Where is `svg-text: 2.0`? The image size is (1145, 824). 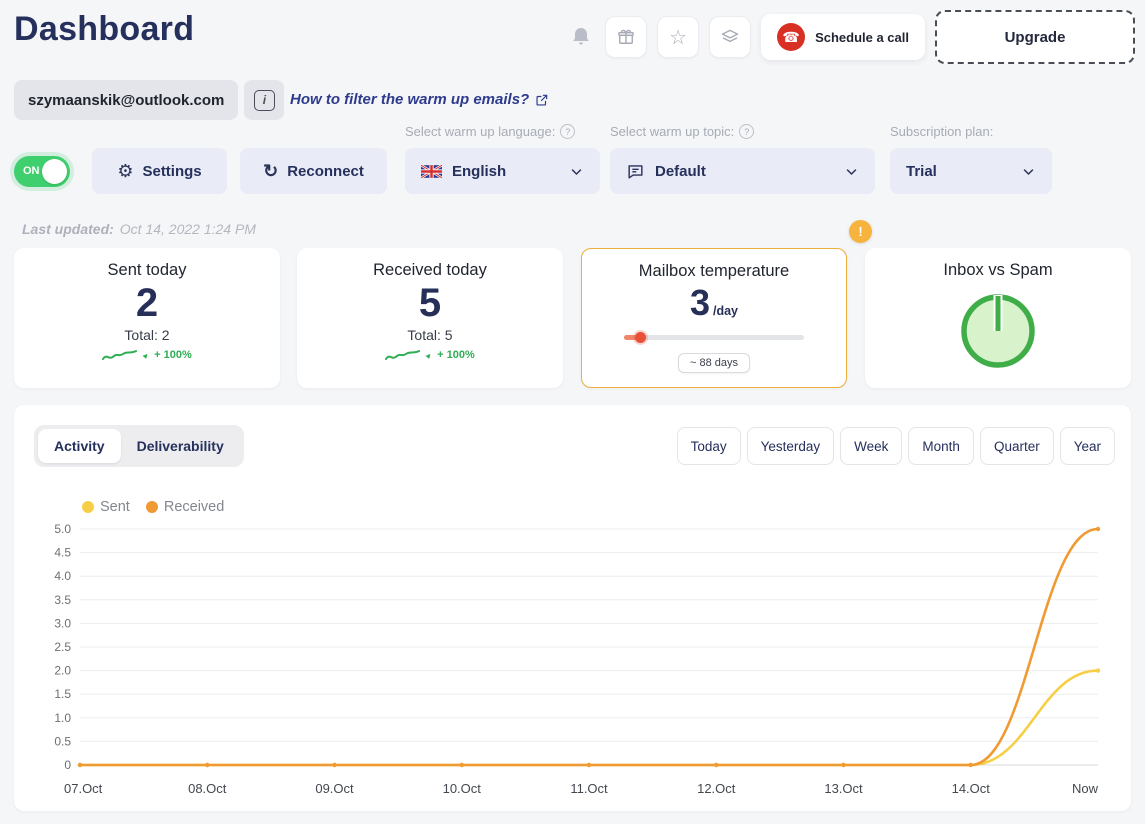 svg-text: 2.0 is located at coordinates (62, 671).